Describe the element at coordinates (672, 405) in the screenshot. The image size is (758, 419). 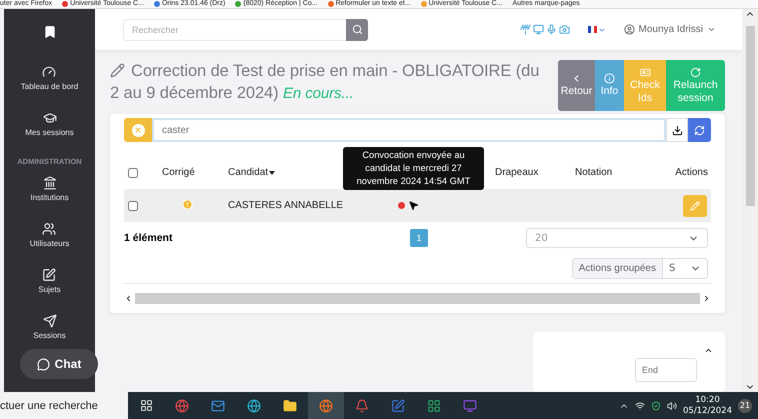
I see `volume-icon` at that location.